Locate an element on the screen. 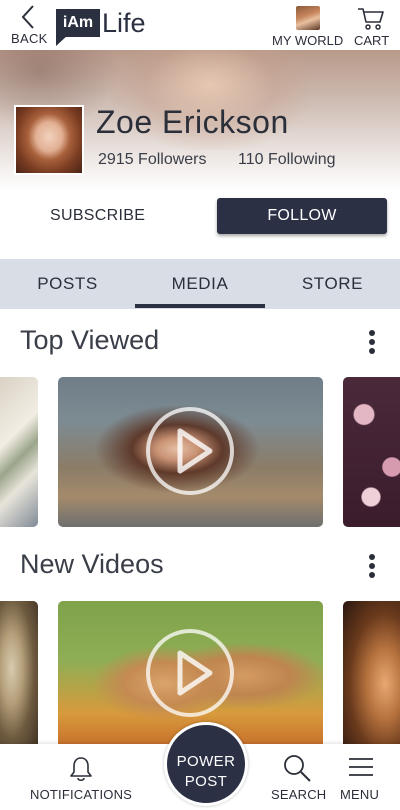  active-tab-indicator is located at coordinates (200, 306).